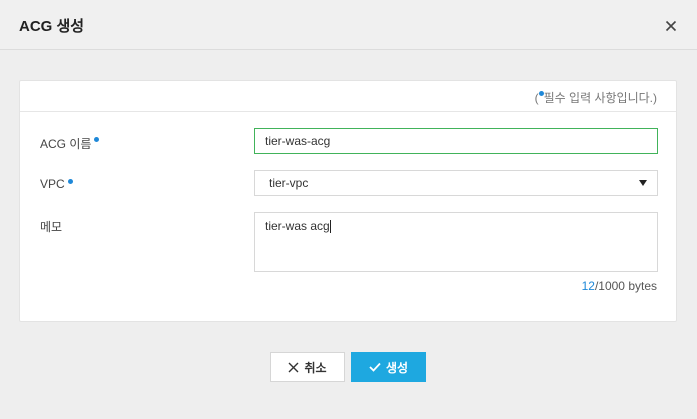 The image size is (697, 419). What do you see at coordinates (70, 143) in the screenshot?
I see `acg-name-label: ACG 이름` at bounding box center [70, 143].